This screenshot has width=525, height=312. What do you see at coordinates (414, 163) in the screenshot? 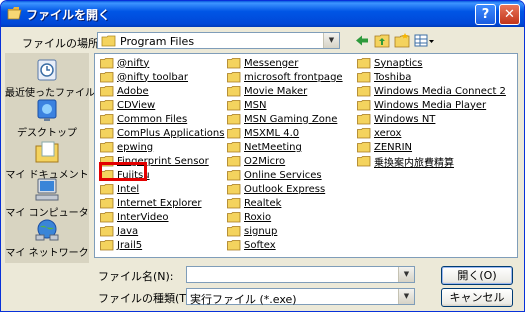
I see `folder-name: 乗換案内旅費精算` at bounding box center [414, 163].